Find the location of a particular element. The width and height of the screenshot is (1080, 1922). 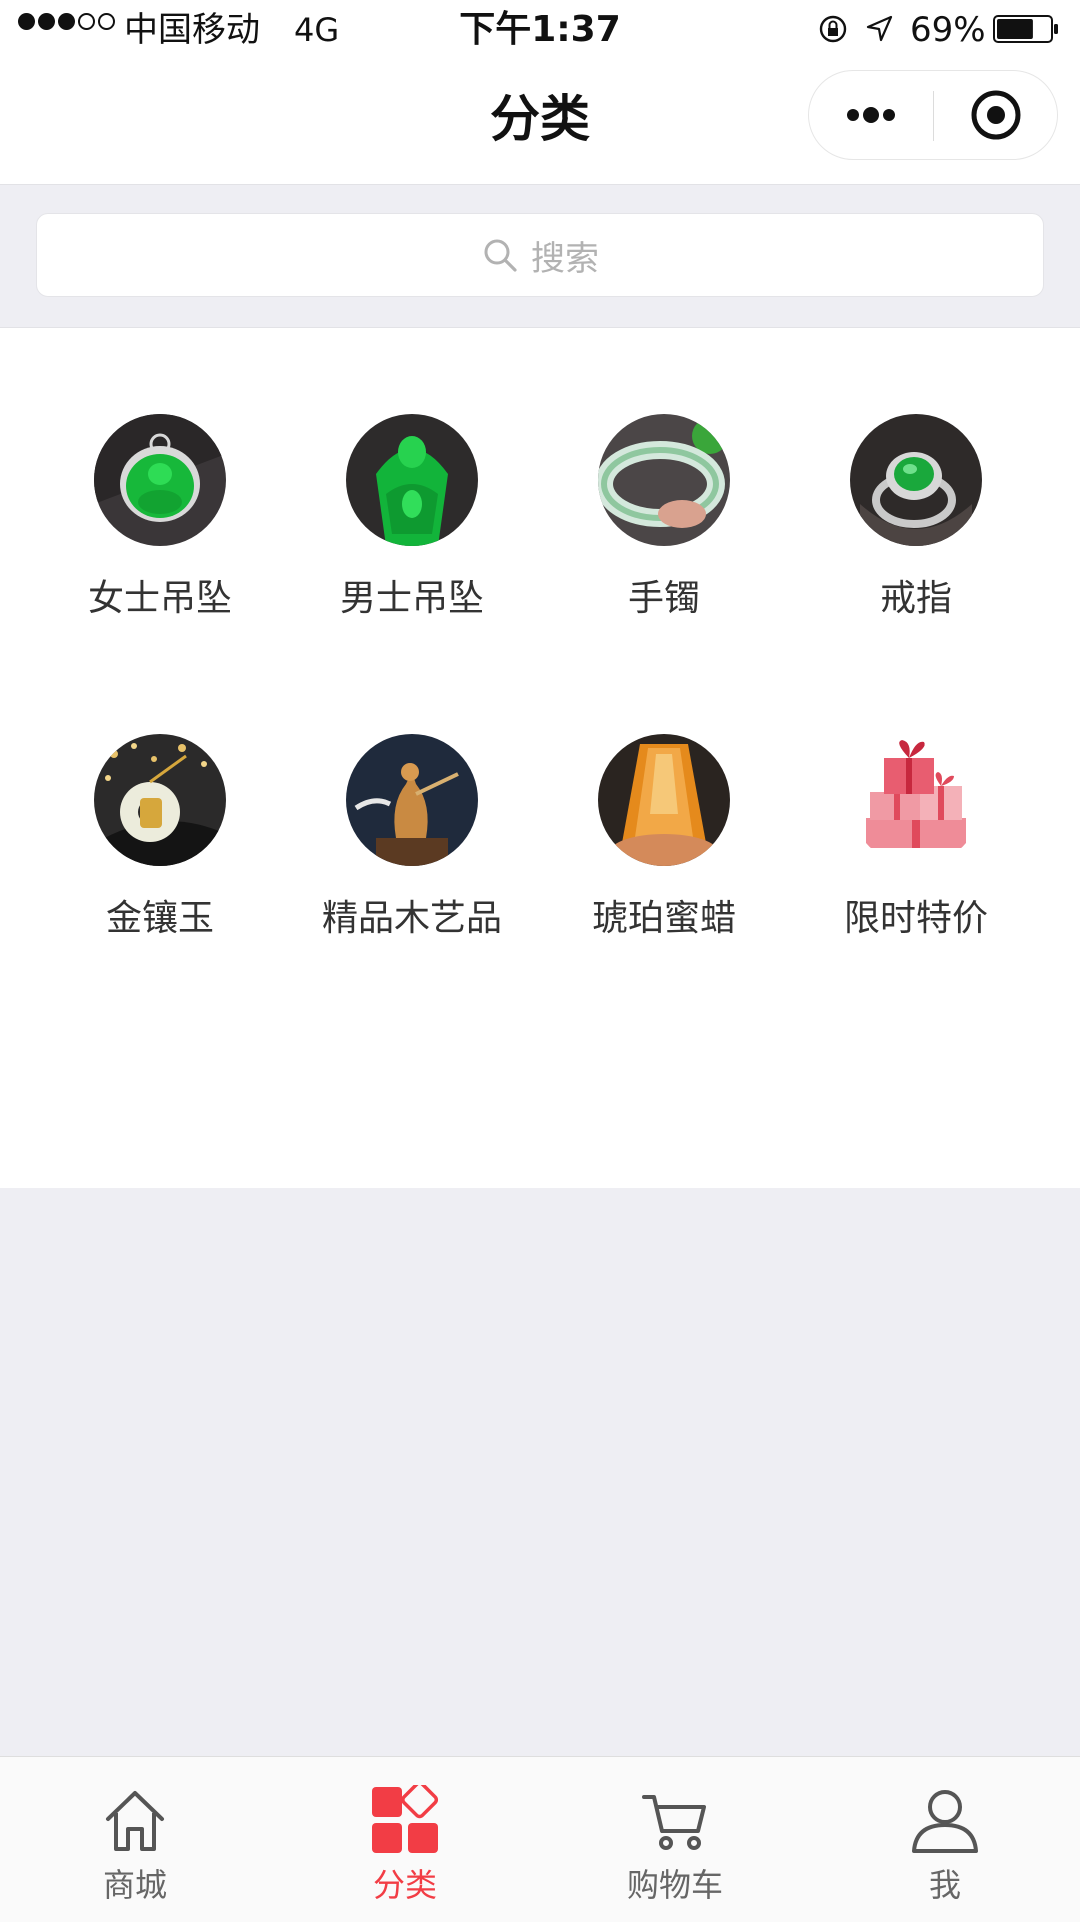

close-mini-program-button is located at coordinates (996, 115).